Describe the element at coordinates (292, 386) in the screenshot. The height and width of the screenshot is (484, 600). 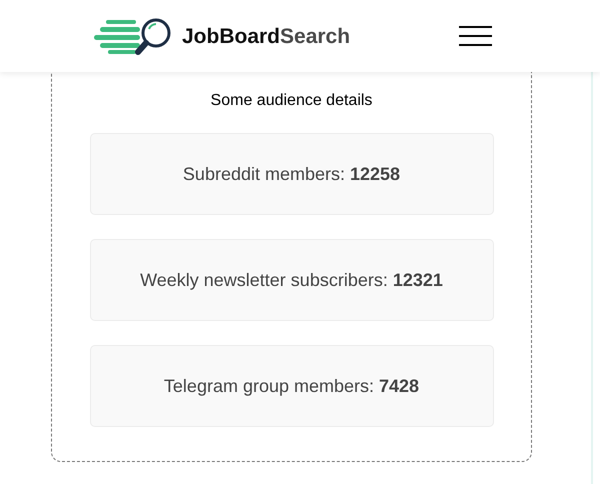
I see `stat-text: Telegram group members: 7428` at that location.